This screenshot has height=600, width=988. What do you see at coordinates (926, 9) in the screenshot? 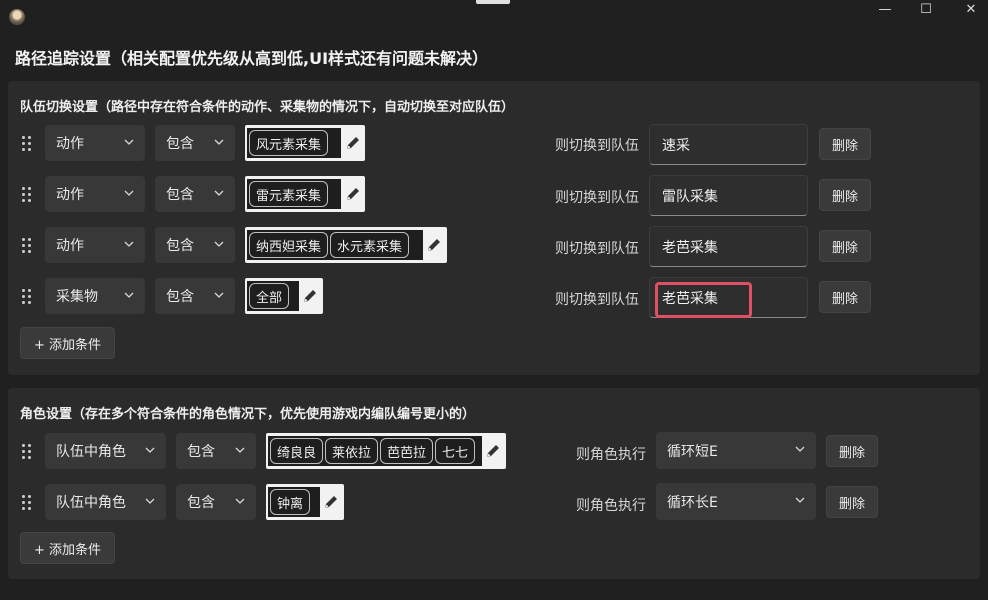
I see `maximize-button: ☐` at bounding box center [926, 9].